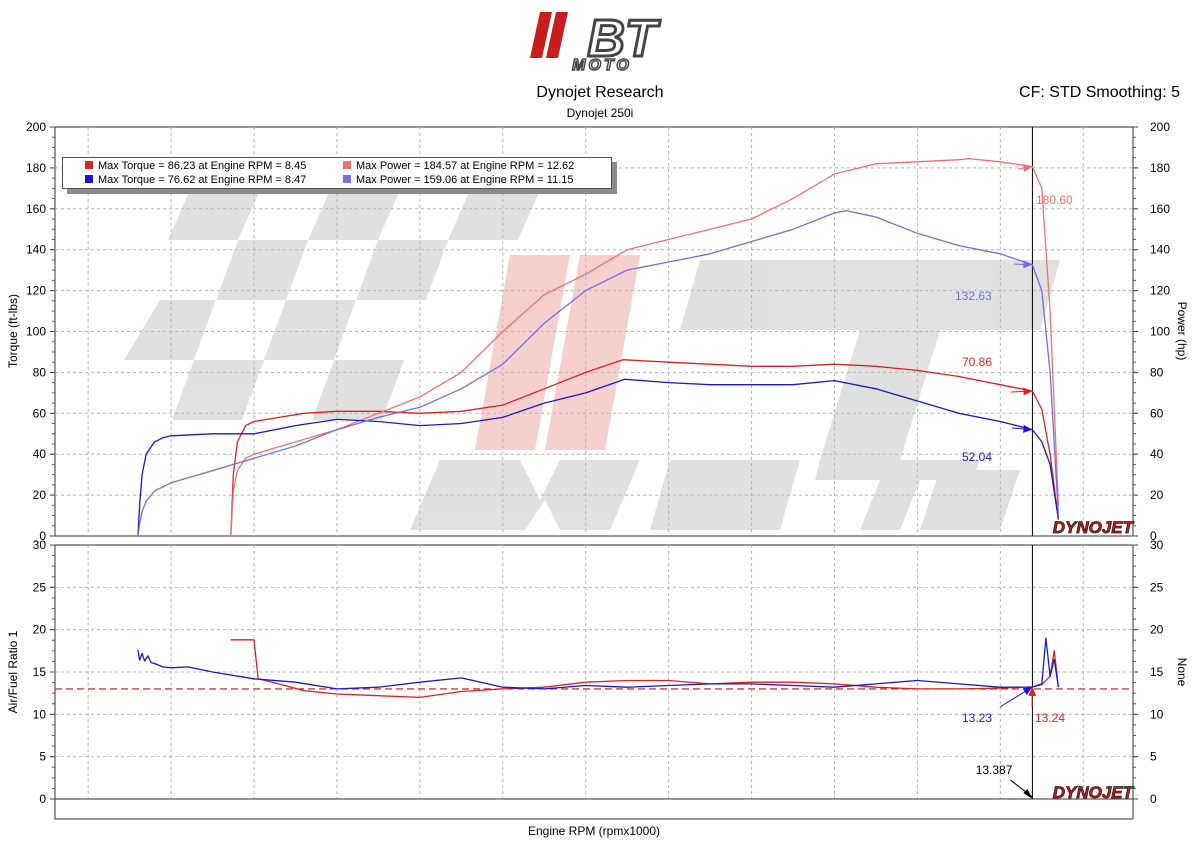  What do you see at coordinates (600, 113) in the screenshot?
I see `chart-subtitle: Dynojet 250i` at bounding box center [600, 113].